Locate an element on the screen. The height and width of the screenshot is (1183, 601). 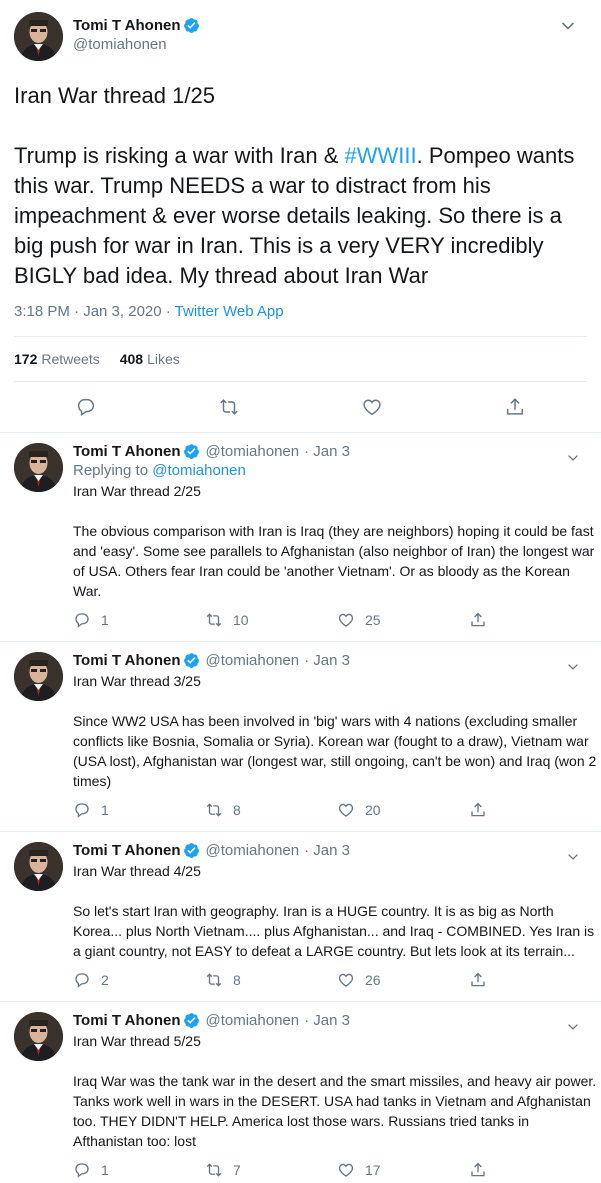
tweet-actions: 1 7 17 is located at coordinates (337, 1170).